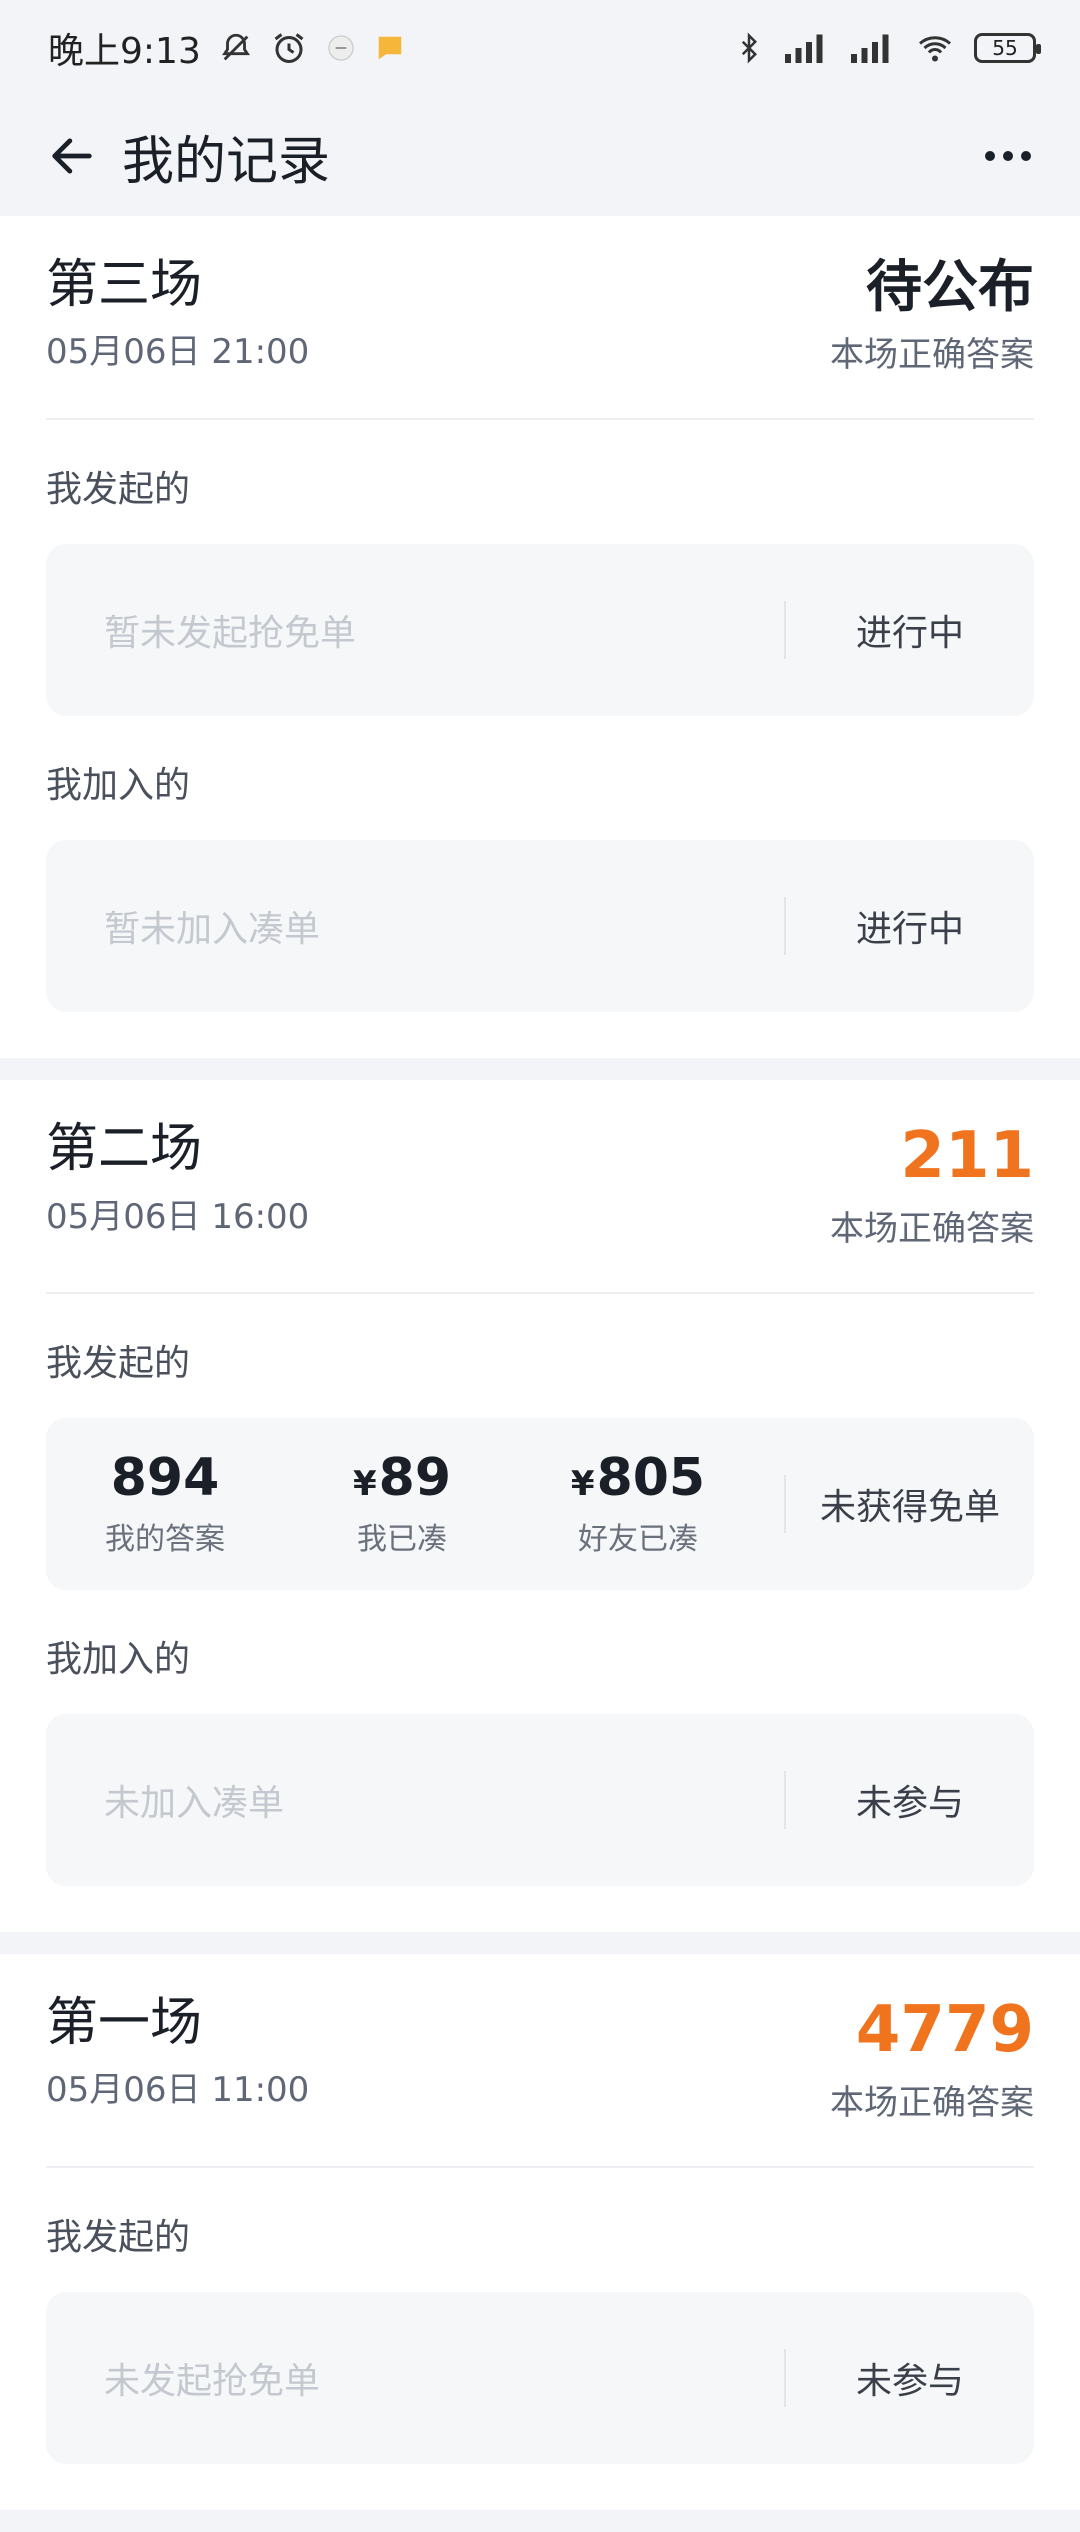 The width and height of the screenshot is (1080, 2532). I want to click on wifi-icon, so click(935, 48).